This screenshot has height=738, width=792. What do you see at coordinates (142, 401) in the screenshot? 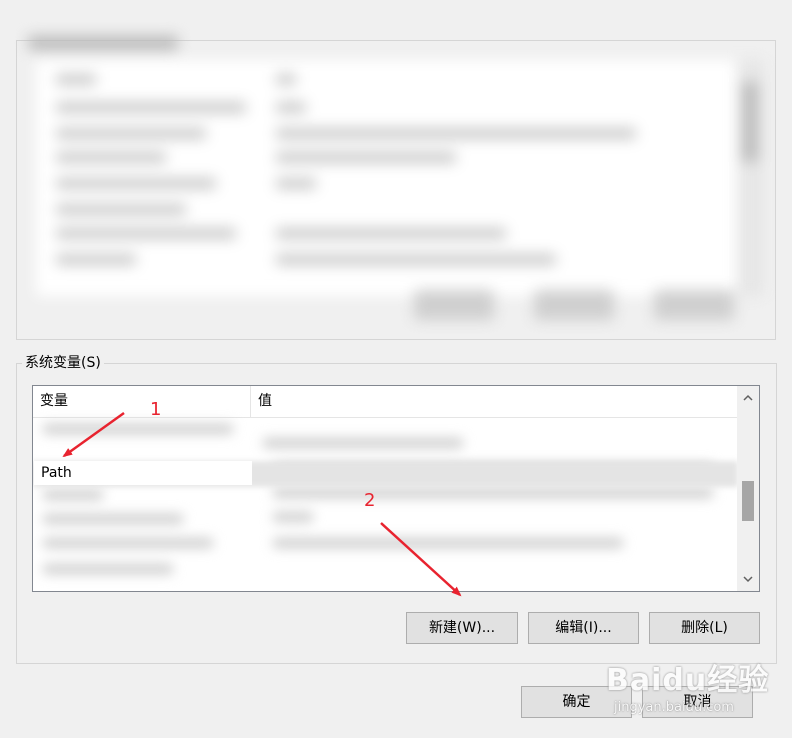
I see `column-header-variable: 变量` at bounding box center [142, 401].